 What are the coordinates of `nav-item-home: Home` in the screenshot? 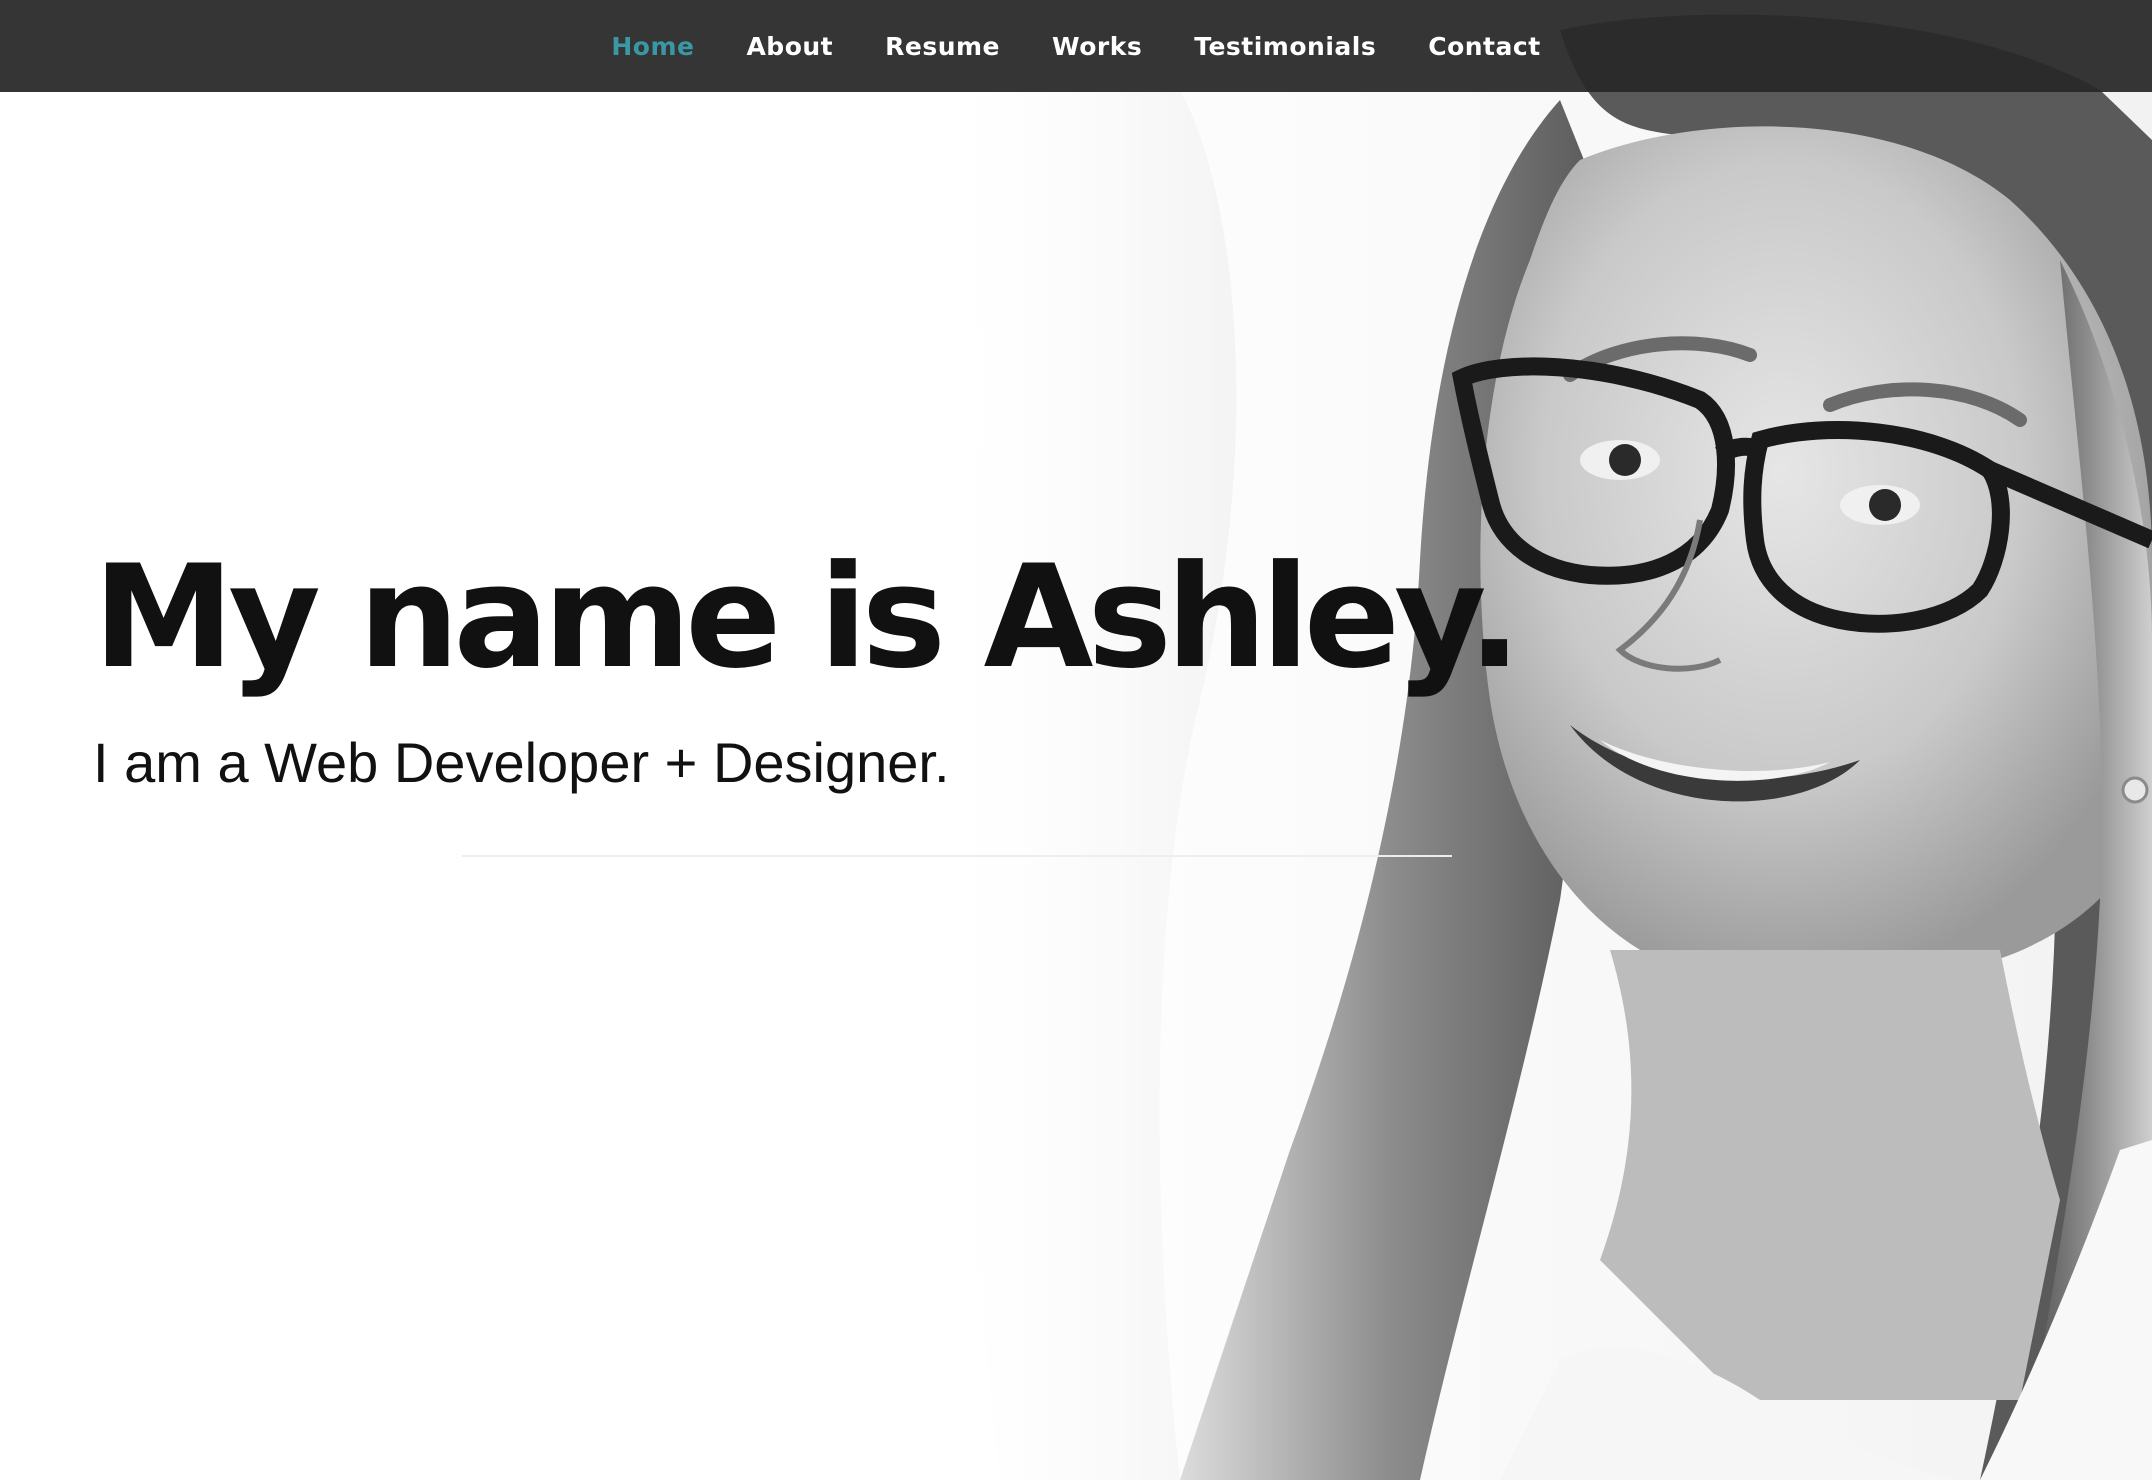 It's located at (652, 46).